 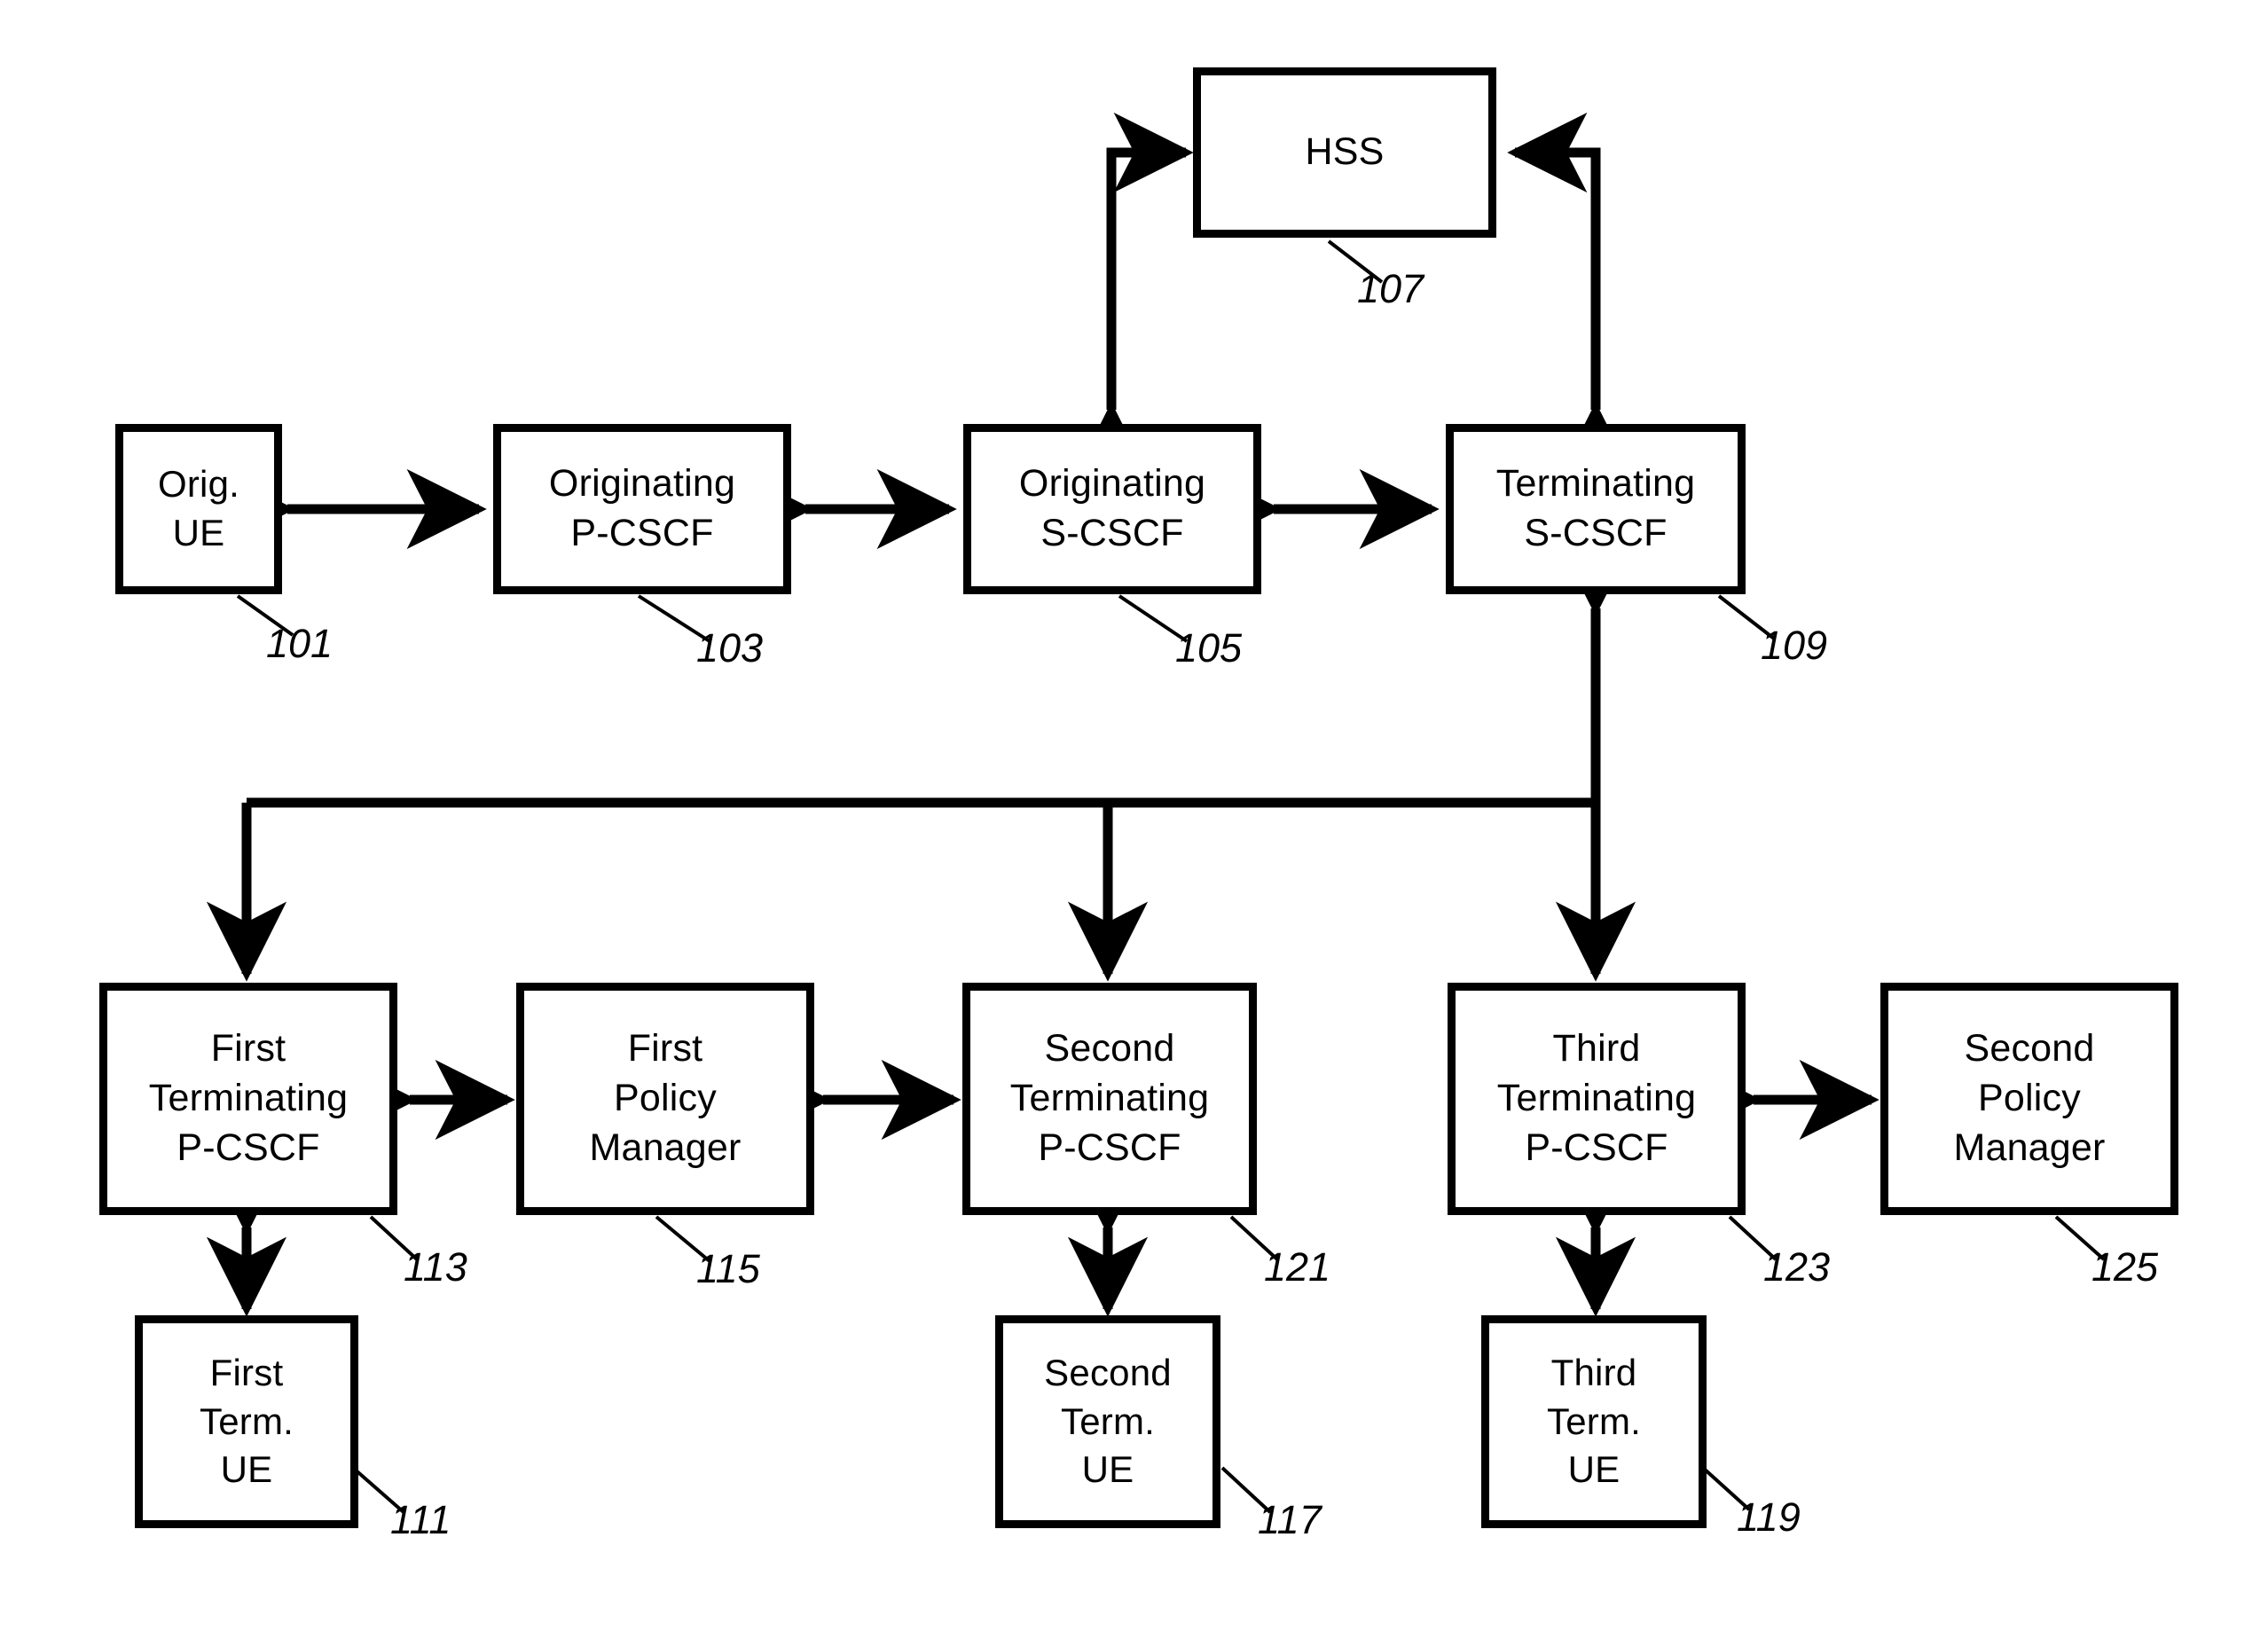 I want to click on ref-119: 119, so click(x=1769, y=1517).